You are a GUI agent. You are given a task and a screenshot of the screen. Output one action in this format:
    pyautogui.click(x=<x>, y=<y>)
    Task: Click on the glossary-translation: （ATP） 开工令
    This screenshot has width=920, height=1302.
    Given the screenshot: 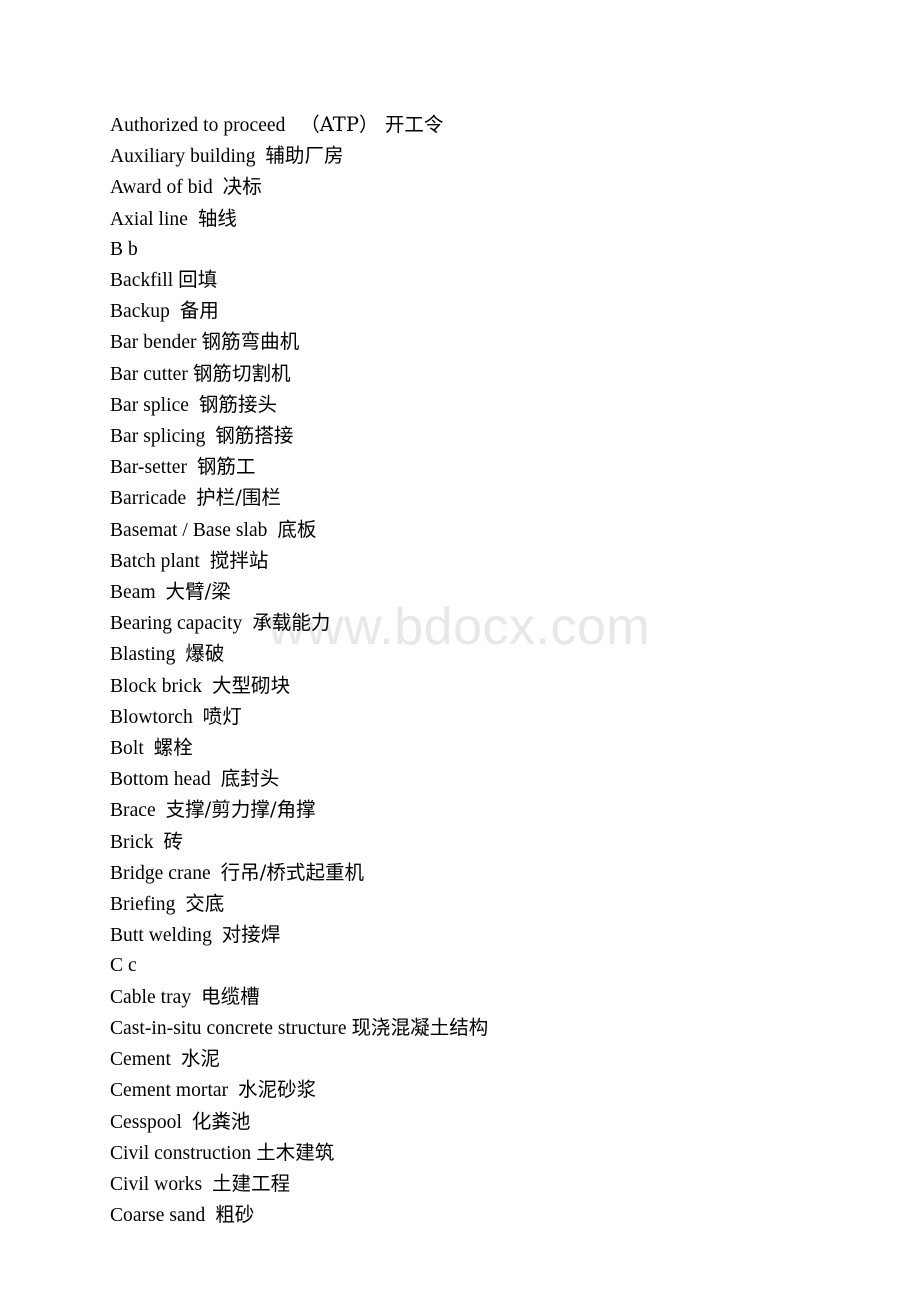 What is the action you would take?
    pyautogui.click(x=372, y=124)
    